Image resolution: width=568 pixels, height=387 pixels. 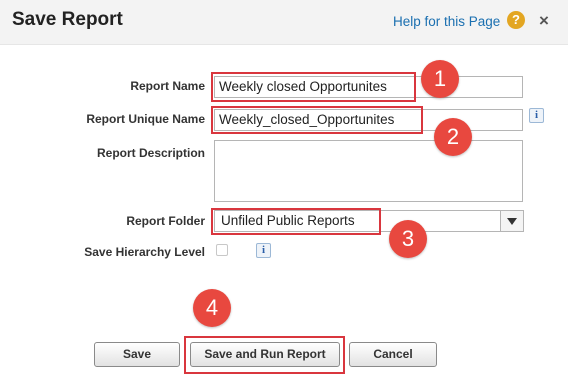 I want to click on help-link: Help for this Page, so click(x=446, y=21).